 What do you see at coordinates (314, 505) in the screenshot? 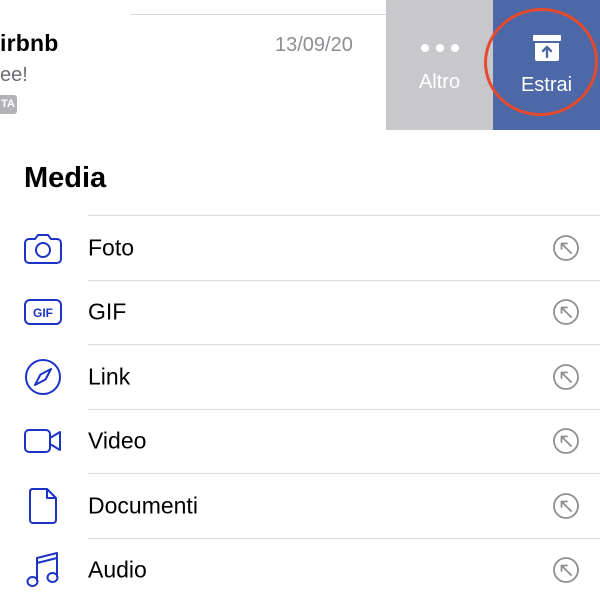
I see `list-item-documenti: Documenti` at bounding box center [314, 505].